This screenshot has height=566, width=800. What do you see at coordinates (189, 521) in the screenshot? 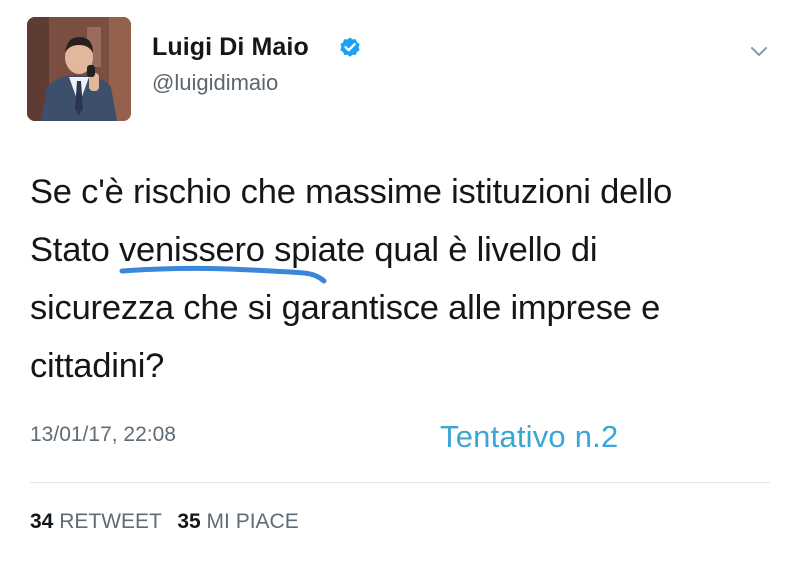
I see `like-count: 35` at bounding box center [189, 521].